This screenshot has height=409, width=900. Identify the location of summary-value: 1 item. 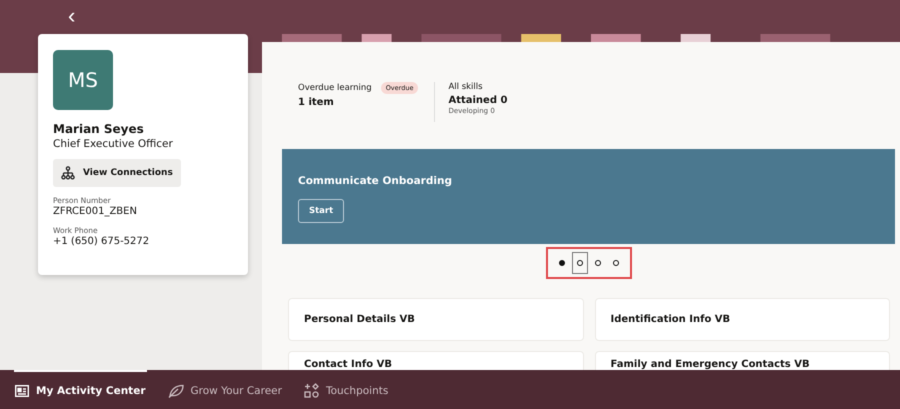
(316, 102).